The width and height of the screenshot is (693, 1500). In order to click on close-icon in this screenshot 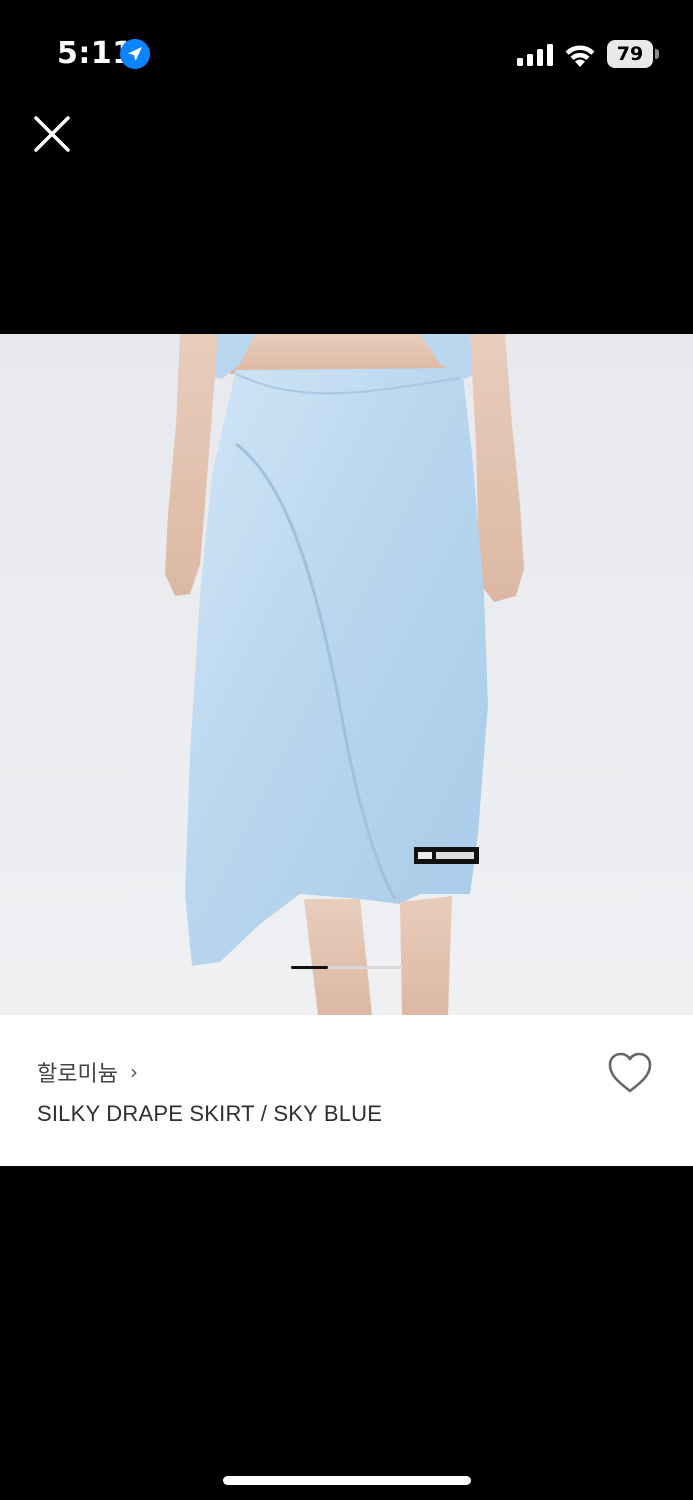, I will do `click(52, 134)`.